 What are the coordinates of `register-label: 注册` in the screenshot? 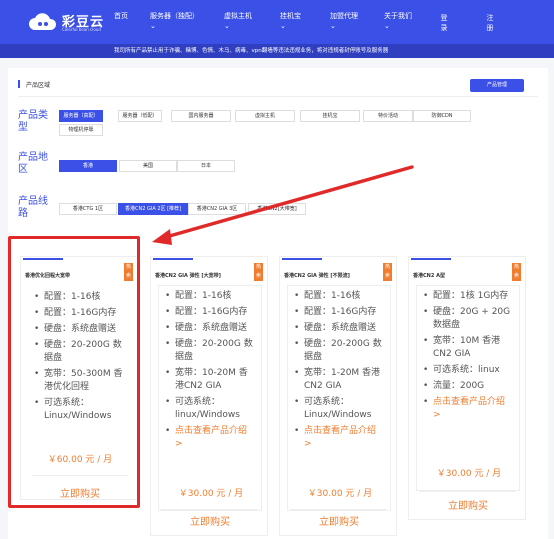 It's located at (490, 23).